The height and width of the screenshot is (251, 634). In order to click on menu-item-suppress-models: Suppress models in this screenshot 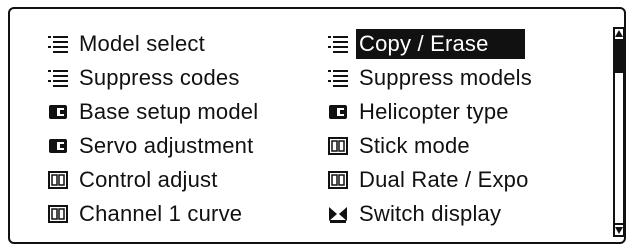, I will do `click(430, 78)`.